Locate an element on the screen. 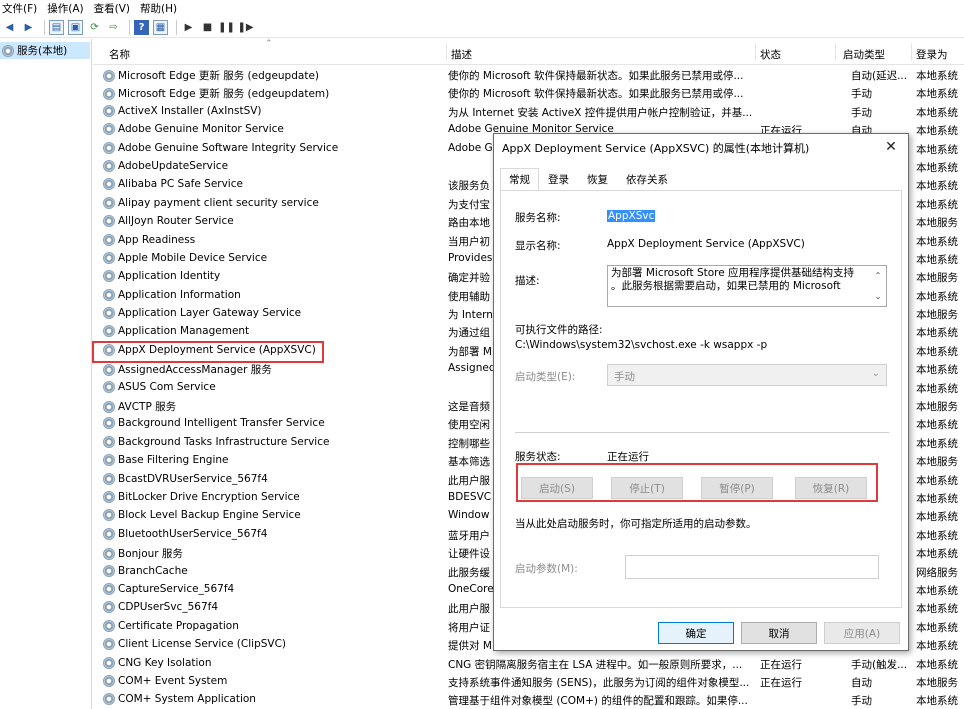  annotation-highlight-appx-row is located at coordinates (208, 352).